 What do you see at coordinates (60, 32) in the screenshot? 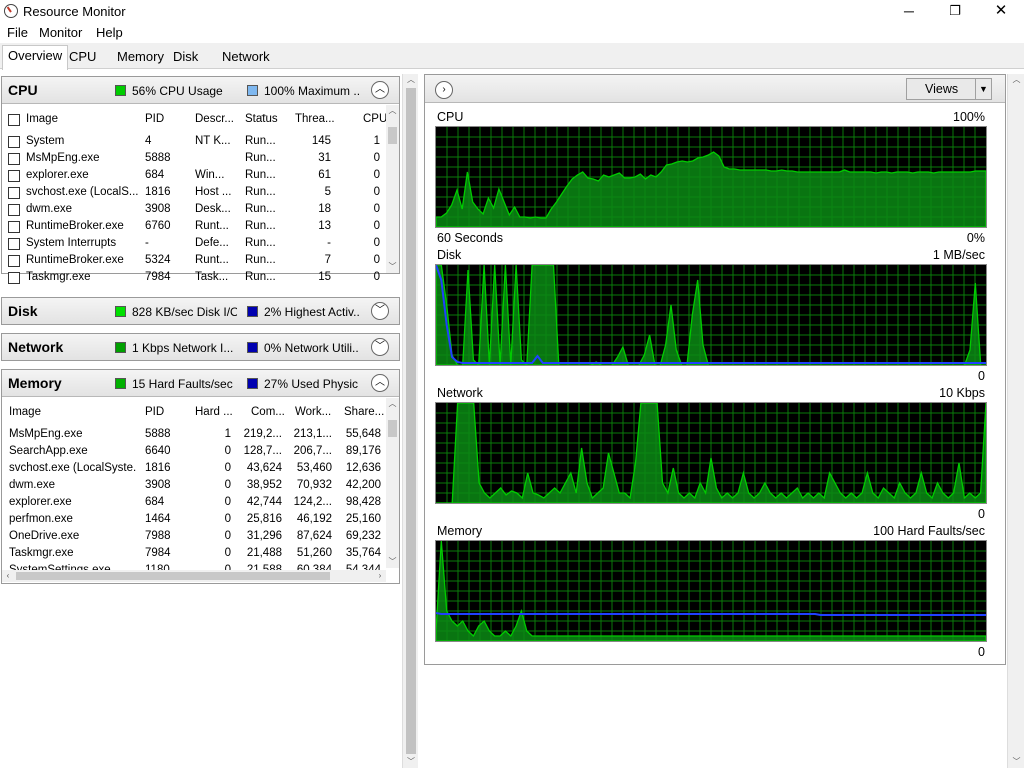
I see `menu-monitor: Monitor` at bounding box center [60, 32].